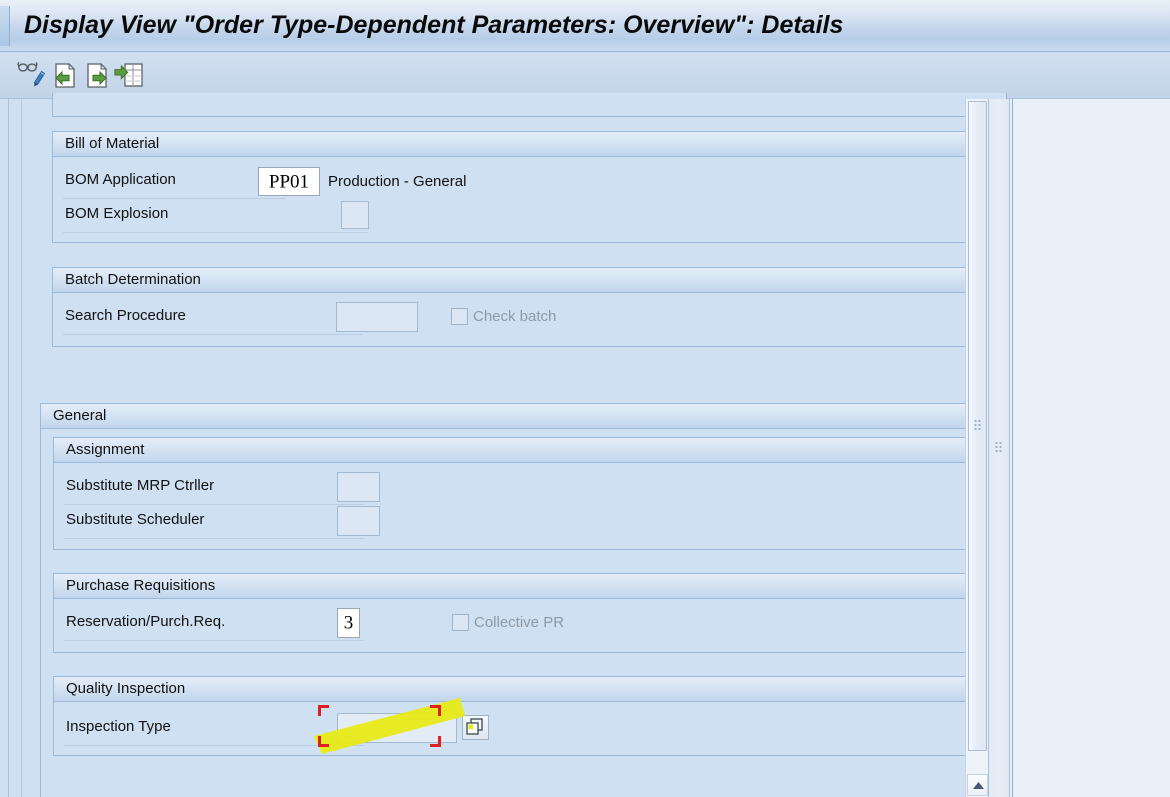 The image size is (1170, 797). Describe the element at coordinates (118, 726) in the screenshot. I see `label-inspection-type: Inspection Type` at that location.